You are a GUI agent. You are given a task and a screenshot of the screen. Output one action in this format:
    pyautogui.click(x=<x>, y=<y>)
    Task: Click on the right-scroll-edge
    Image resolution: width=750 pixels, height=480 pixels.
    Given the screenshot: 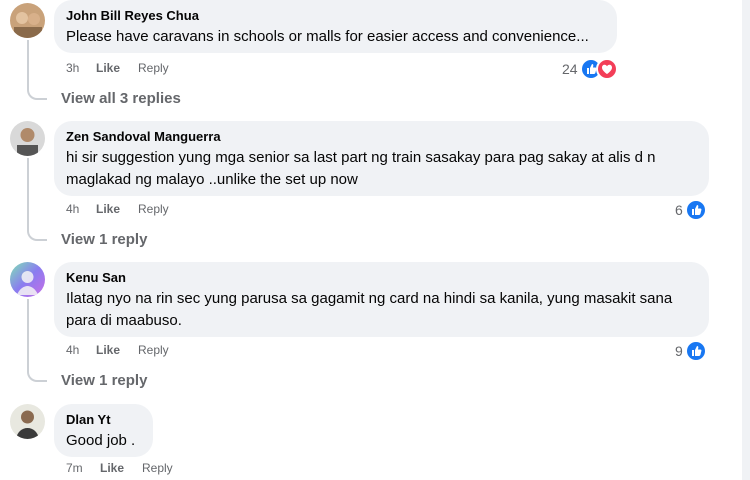 What is the action you would take?
    pyautogui.click(x=746, y=240)
    